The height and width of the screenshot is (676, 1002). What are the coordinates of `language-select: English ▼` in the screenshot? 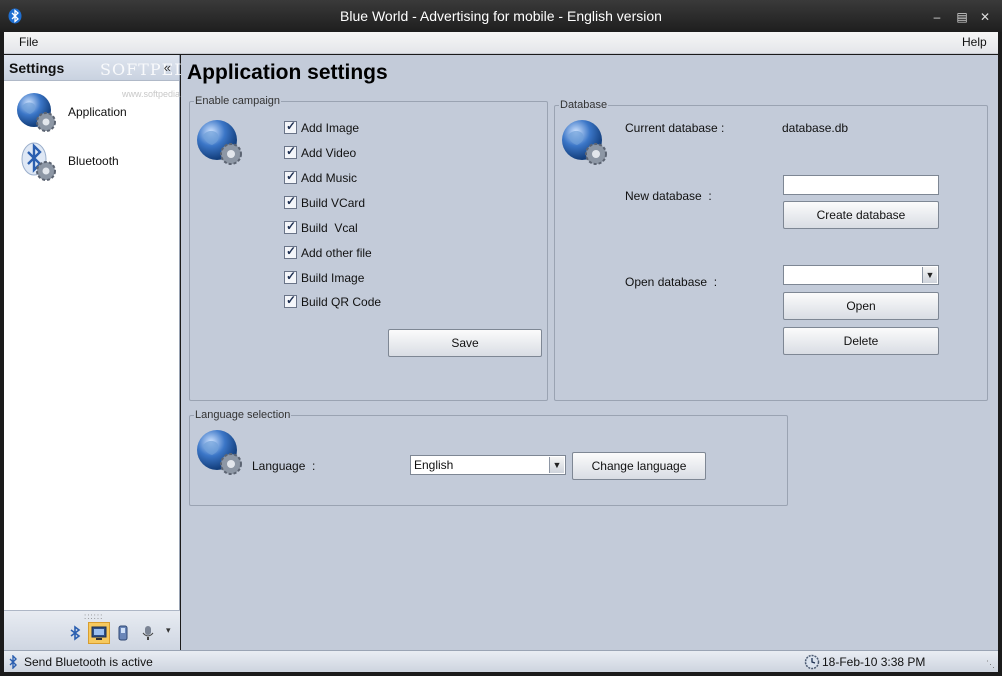 It's located at (488, 465).